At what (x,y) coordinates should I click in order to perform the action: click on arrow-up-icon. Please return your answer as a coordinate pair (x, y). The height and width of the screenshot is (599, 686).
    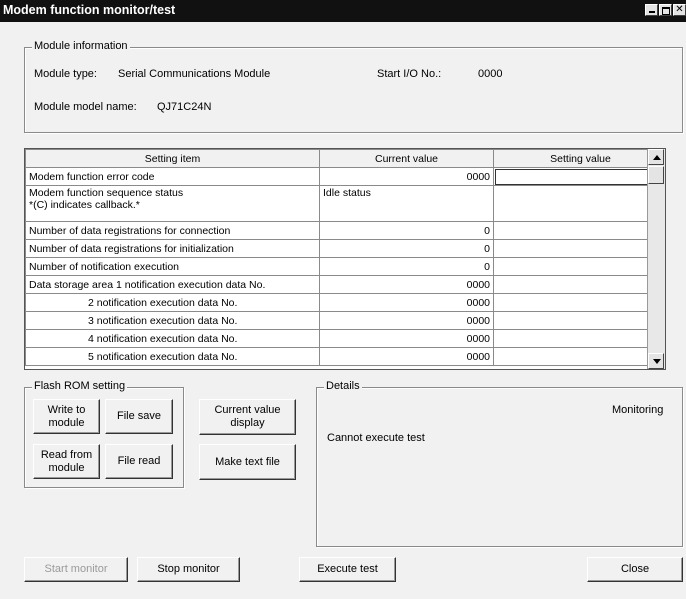
    Looking at the image, I should click on (657, 157).